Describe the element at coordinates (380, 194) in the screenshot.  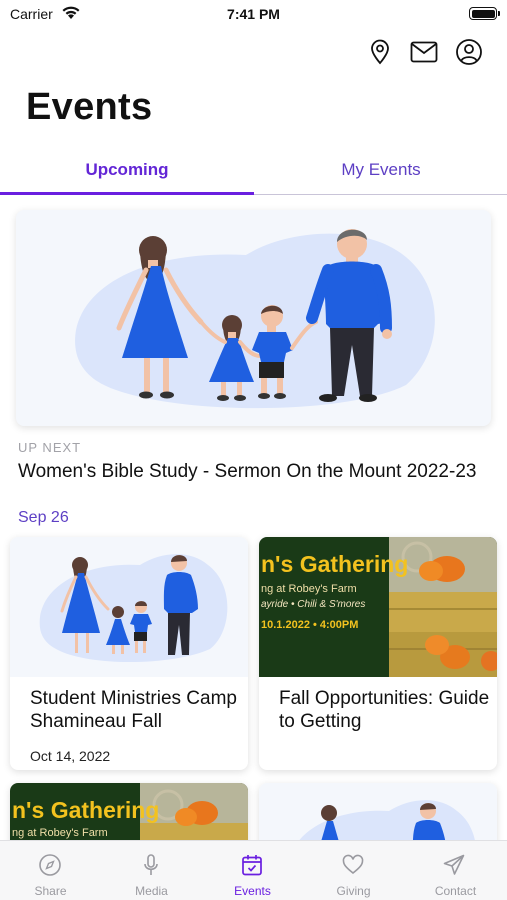
I see `tab-divider` at that location.